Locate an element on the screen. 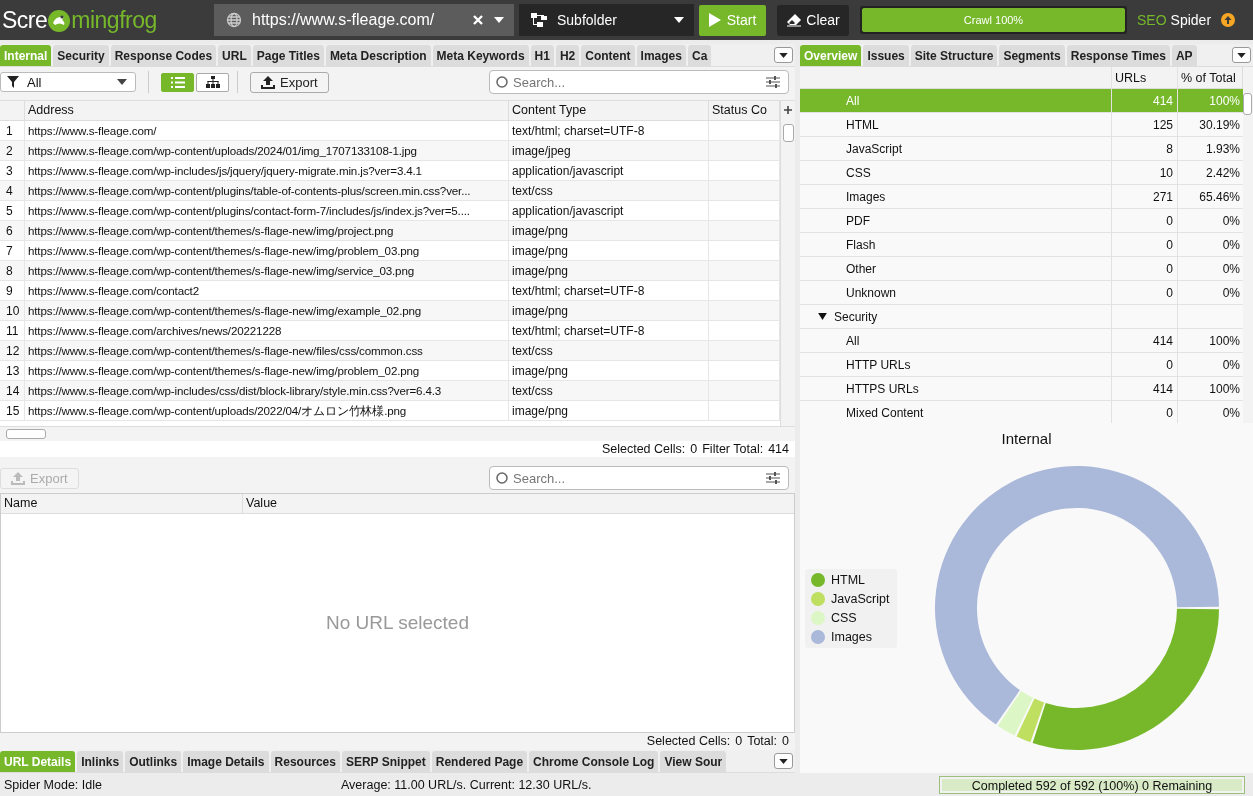 The height and width of the screenshot is (796, 1253). expand-icon is located at coordinates (822, 316).